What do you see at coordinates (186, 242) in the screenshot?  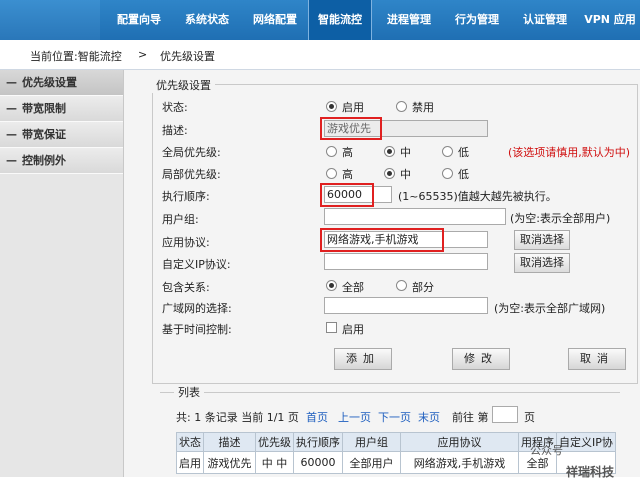 I see `app-protocol-label: 应用协议:` at bounding box center [186, 242].